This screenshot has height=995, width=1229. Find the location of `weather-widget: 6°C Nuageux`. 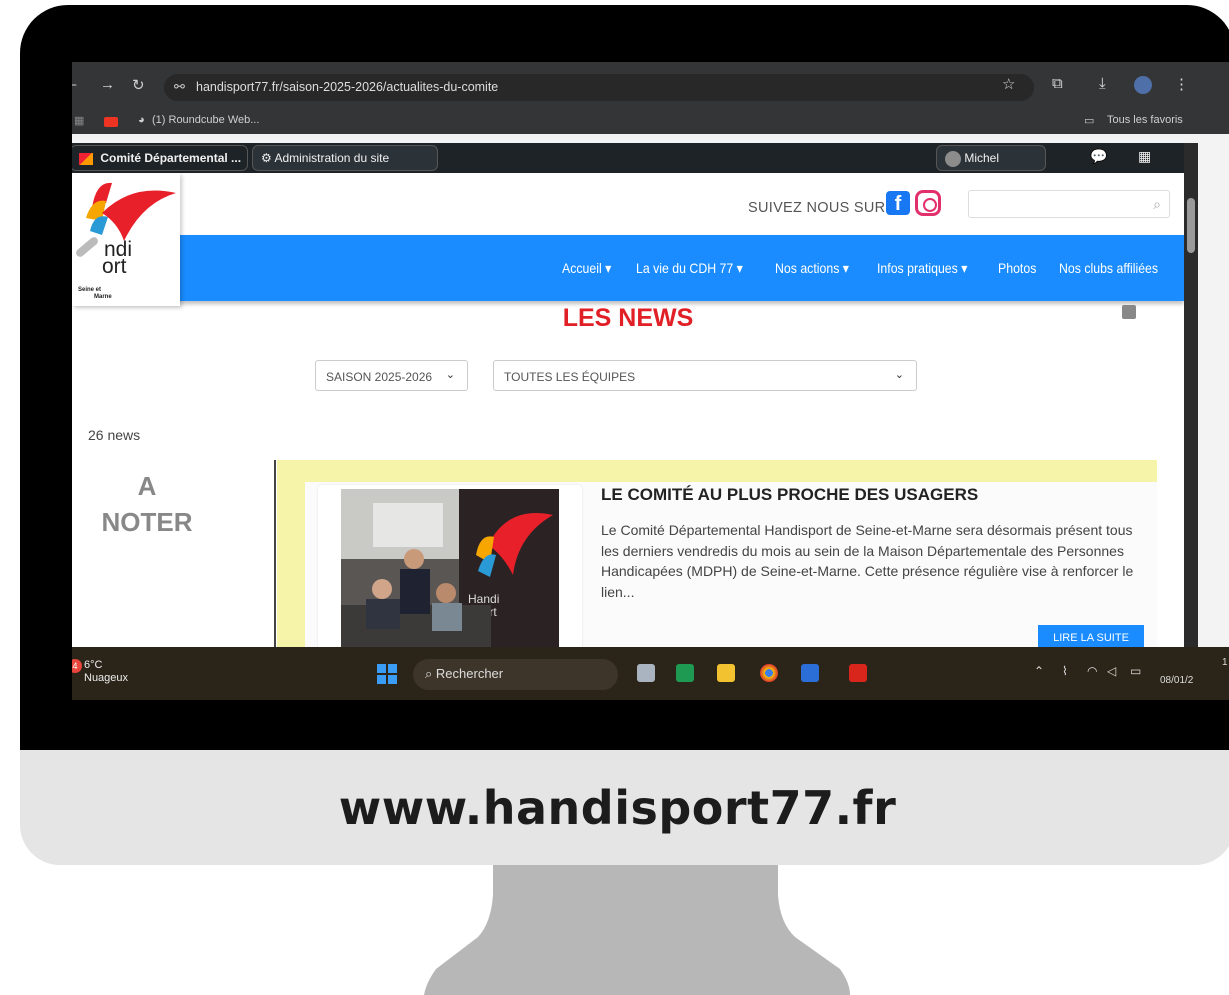

weather-widget: 6°C Nuageux is located at coordinates (106, 672).